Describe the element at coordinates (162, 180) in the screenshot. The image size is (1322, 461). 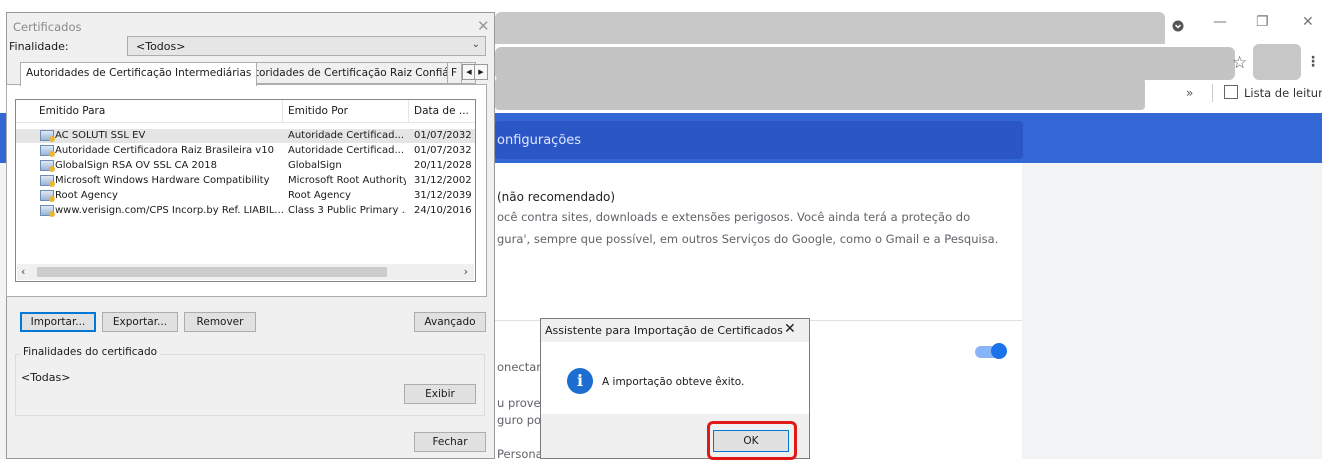
I see `cell-issued-to: Microsoft Windows Hardware Compatibility` at that location.